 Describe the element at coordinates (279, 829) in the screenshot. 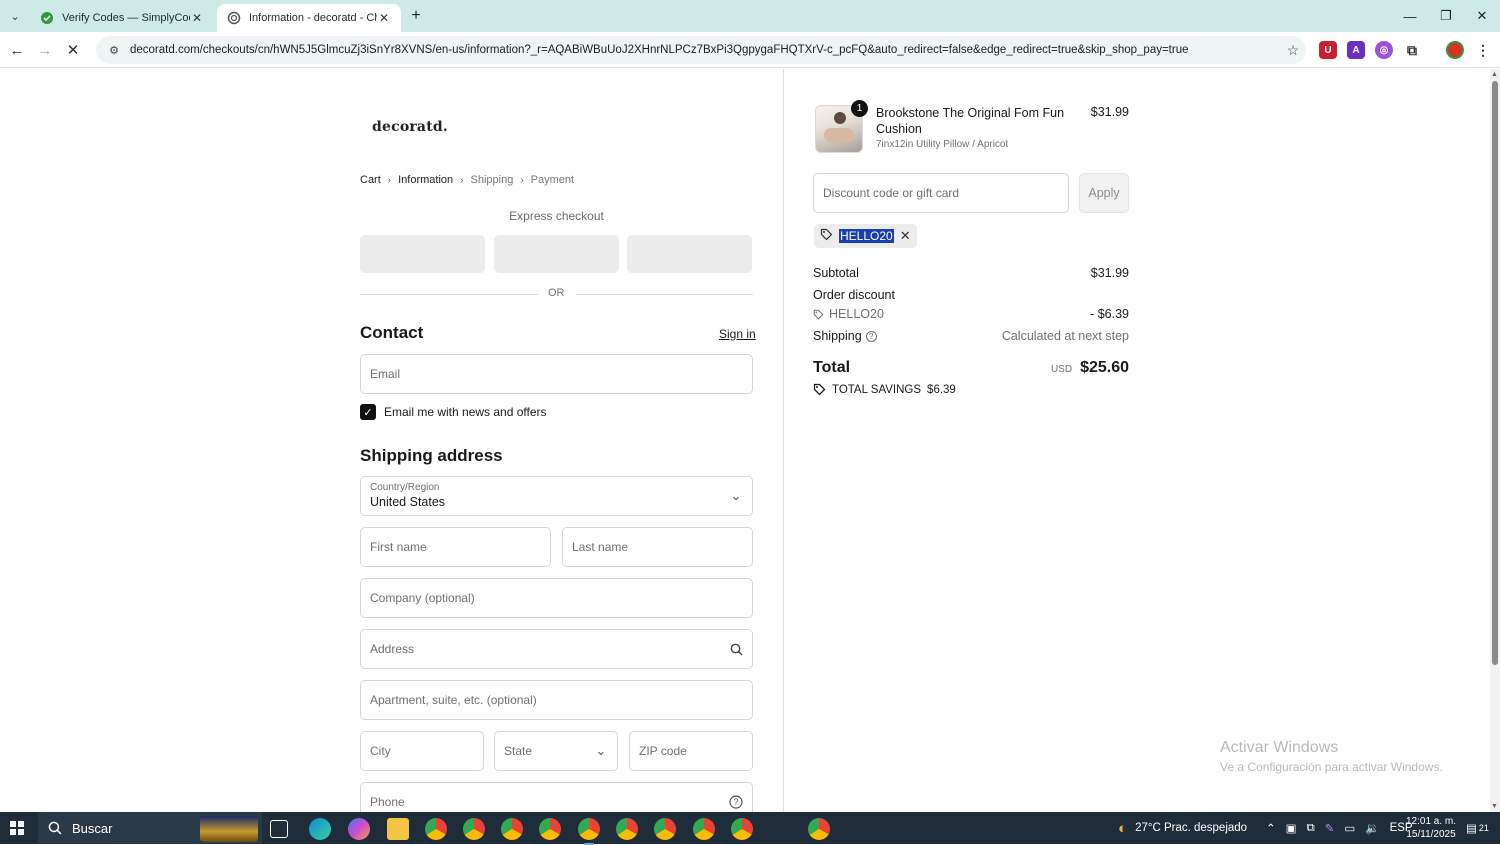

I see `task-view-icon` at that location.